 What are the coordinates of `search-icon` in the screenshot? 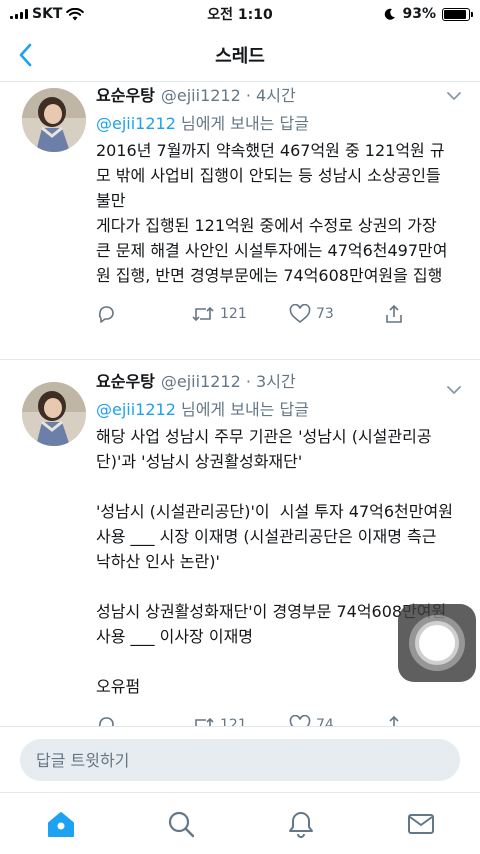 It's located at (181, 824).